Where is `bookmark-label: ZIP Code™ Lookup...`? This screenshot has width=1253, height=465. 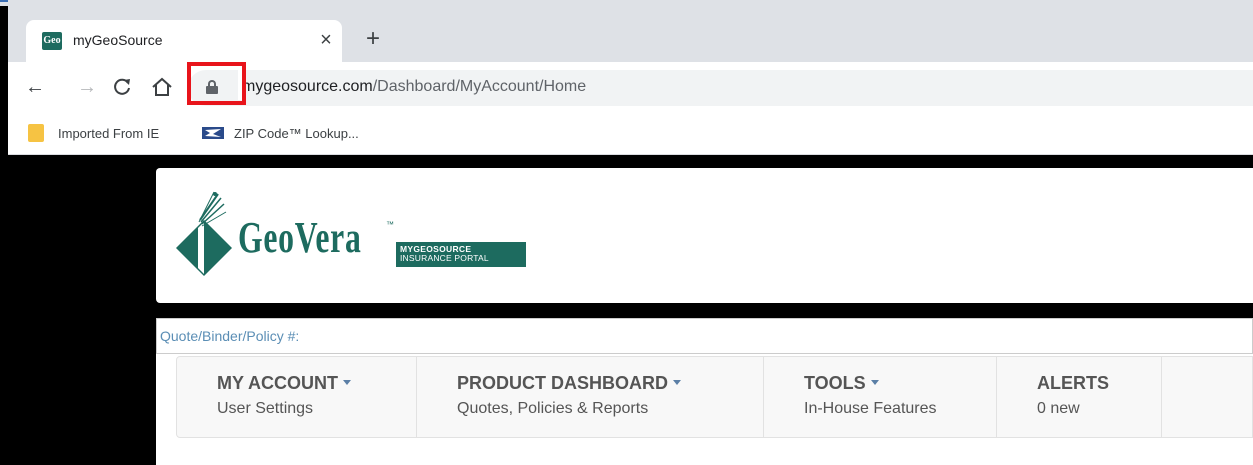 bookmark-label: ZIP Code™ Lookup... is located at coordinates (296, 133).